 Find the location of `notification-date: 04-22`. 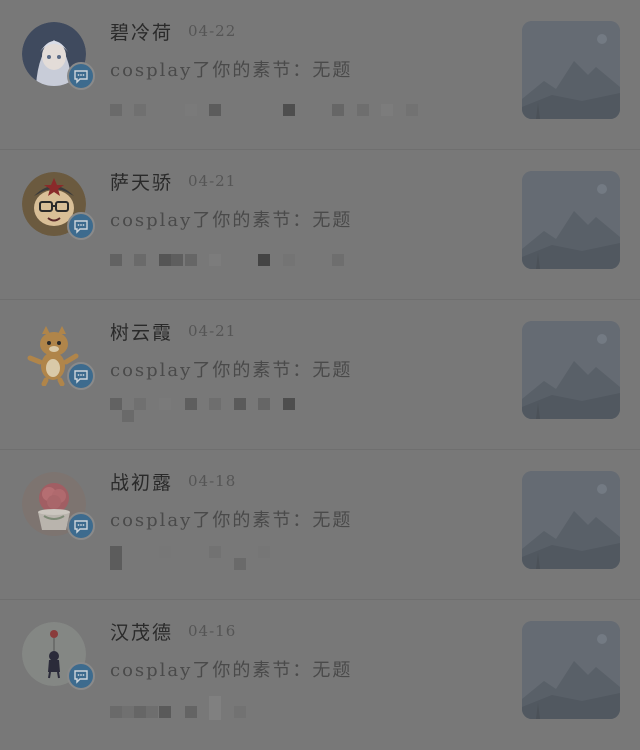

notification-date: 04-22 is located at coordinates (212, 31).